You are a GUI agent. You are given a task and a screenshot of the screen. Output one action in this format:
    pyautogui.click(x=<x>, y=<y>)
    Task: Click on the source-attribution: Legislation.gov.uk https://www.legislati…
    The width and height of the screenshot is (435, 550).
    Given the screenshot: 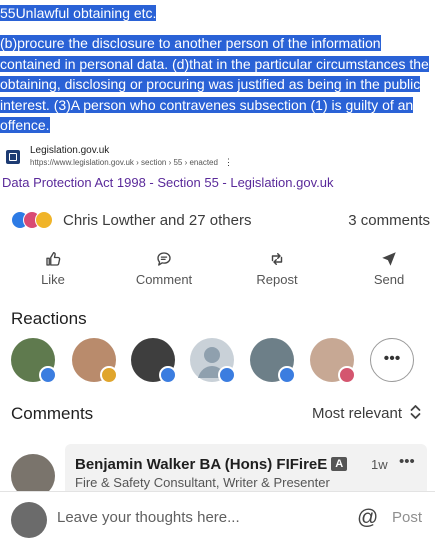 What is the action you would take?
    pyautogui.click(x=119, y=156)
    